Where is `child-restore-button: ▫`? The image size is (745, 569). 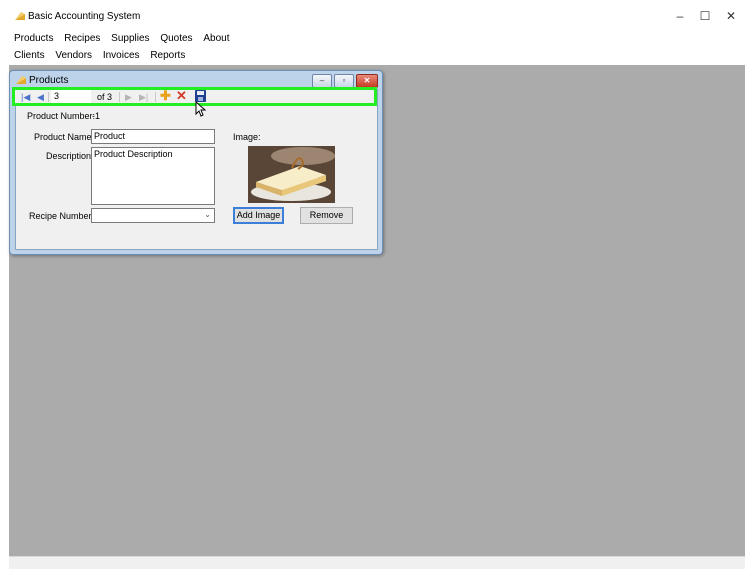
child-restore-button: ▫ is located at coordinates (344, 81).